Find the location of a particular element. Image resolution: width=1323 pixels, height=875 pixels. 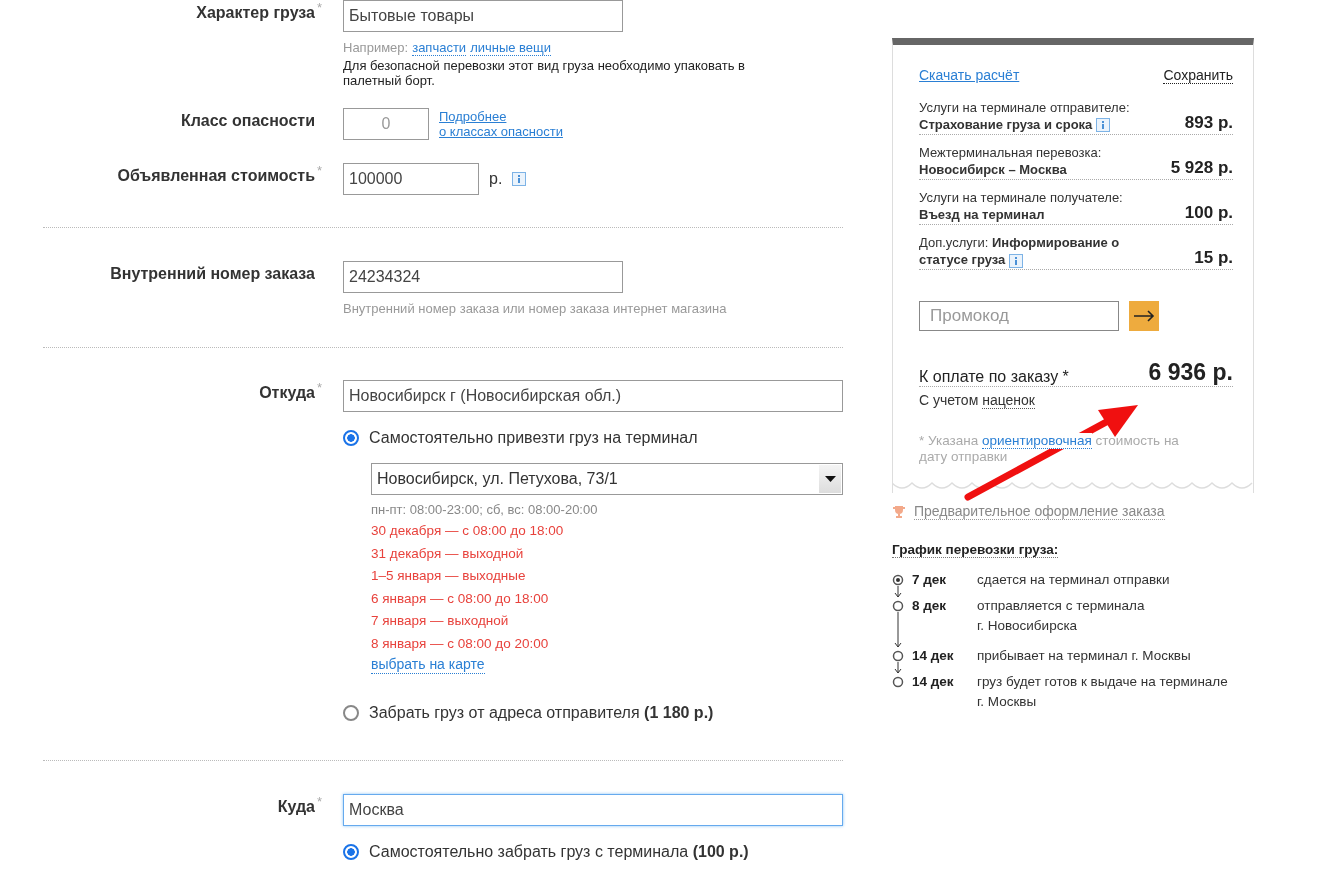

hazard-class-field: 0 is located at coordinates (386, 124).